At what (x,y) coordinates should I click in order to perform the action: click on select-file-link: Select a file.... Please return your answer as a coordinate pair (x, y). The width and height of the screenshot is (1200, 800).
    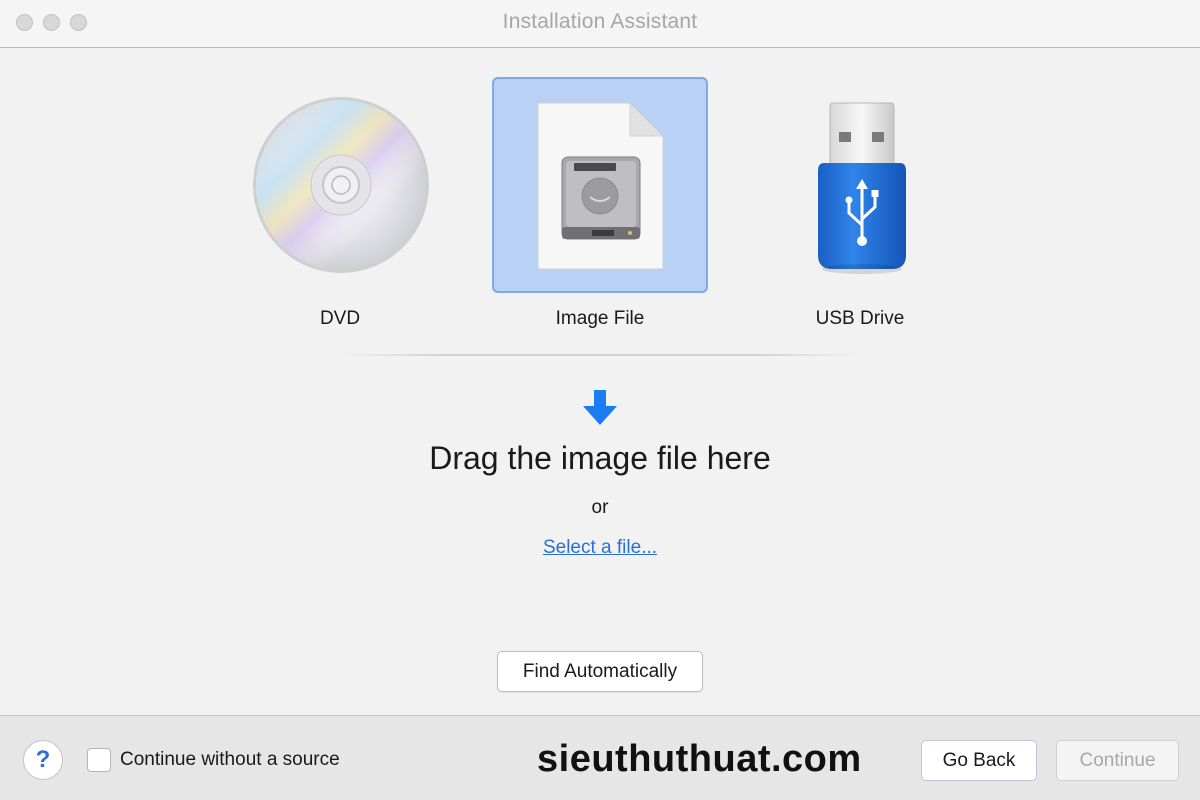
    Looking at the image, I should click on (600, 548).